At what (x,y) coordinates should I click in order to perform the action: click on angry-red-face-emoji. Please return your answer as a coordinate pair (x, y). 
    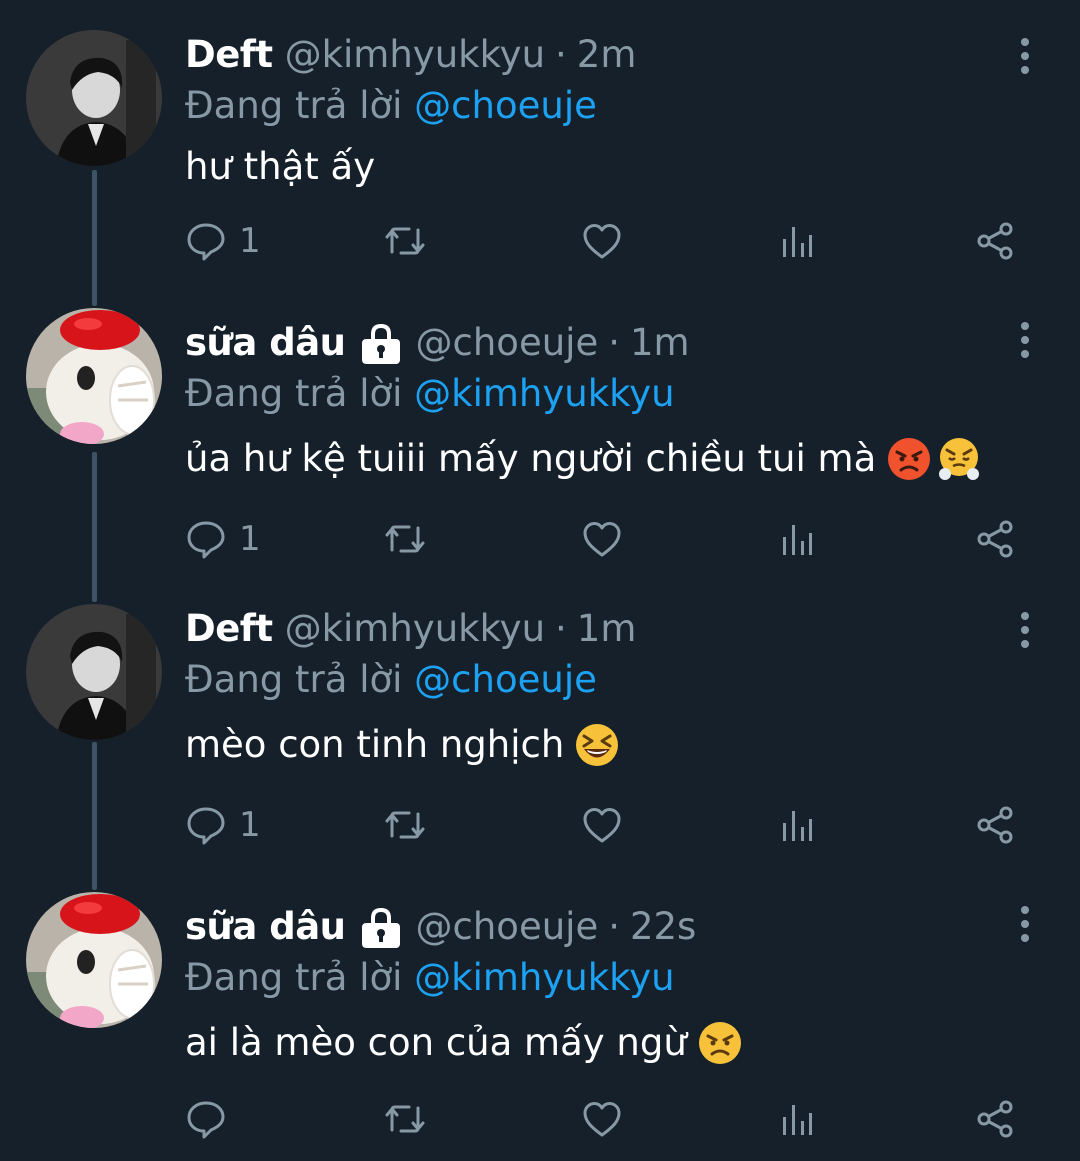
    Looking at the image, I should click on (909, 459).